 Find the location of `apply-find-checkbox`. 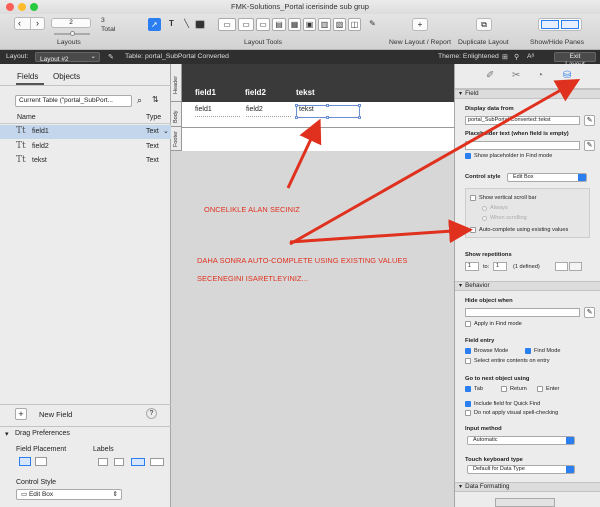

apply-find-checkbox is located at coordinates (468, 324).